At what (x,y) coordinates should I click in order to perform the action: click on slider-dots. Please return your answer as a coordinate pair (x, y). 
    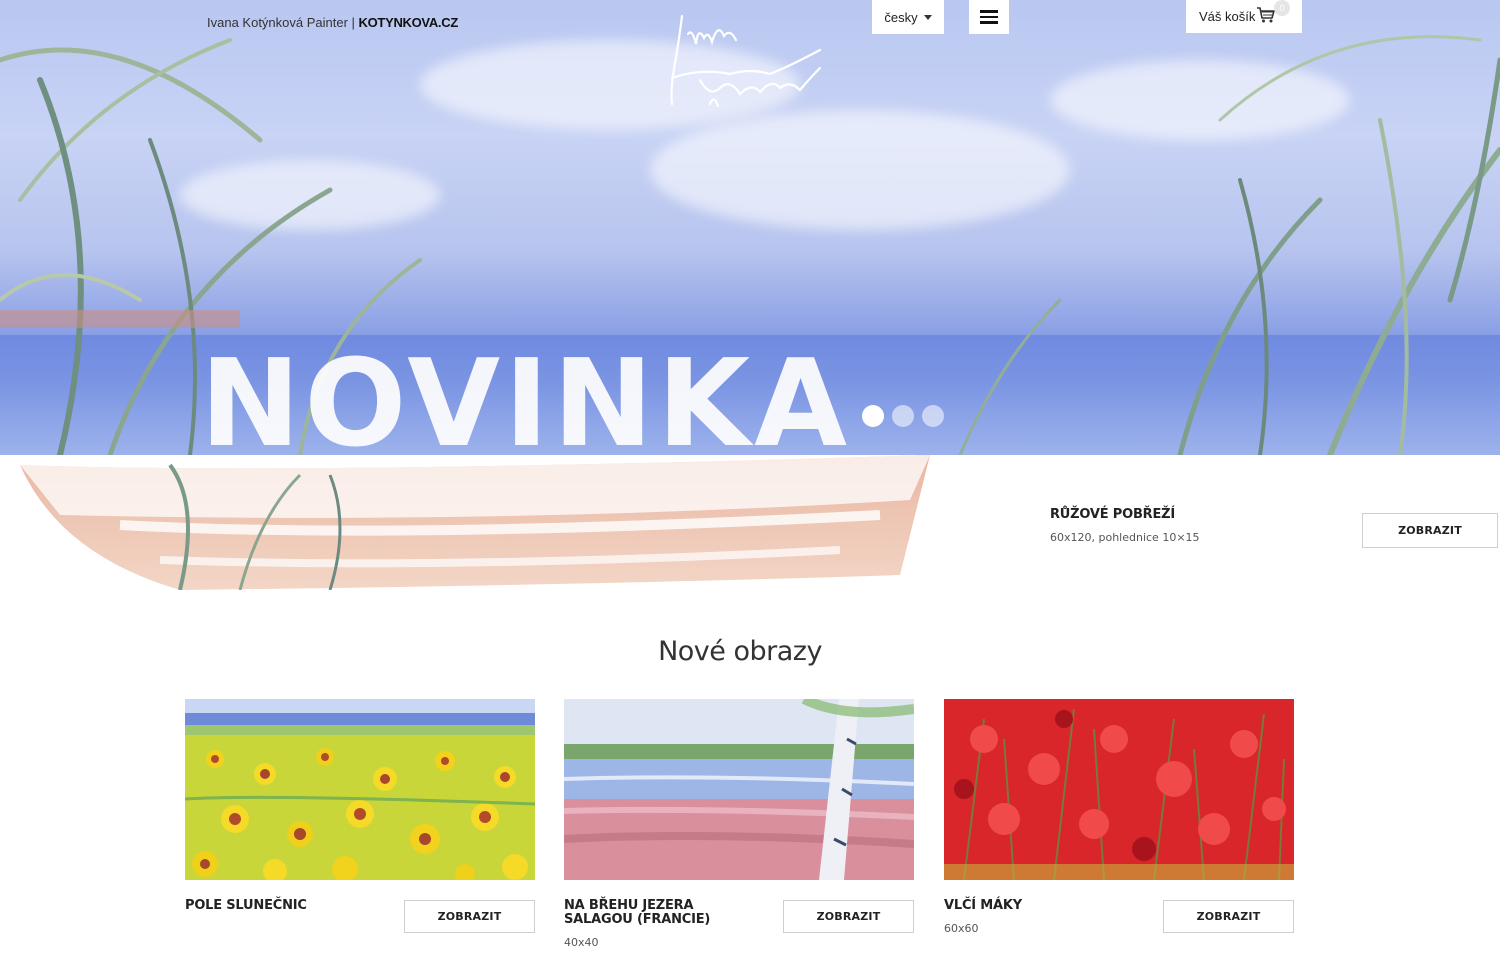
    Looking at the image, I should click on (903, 416).